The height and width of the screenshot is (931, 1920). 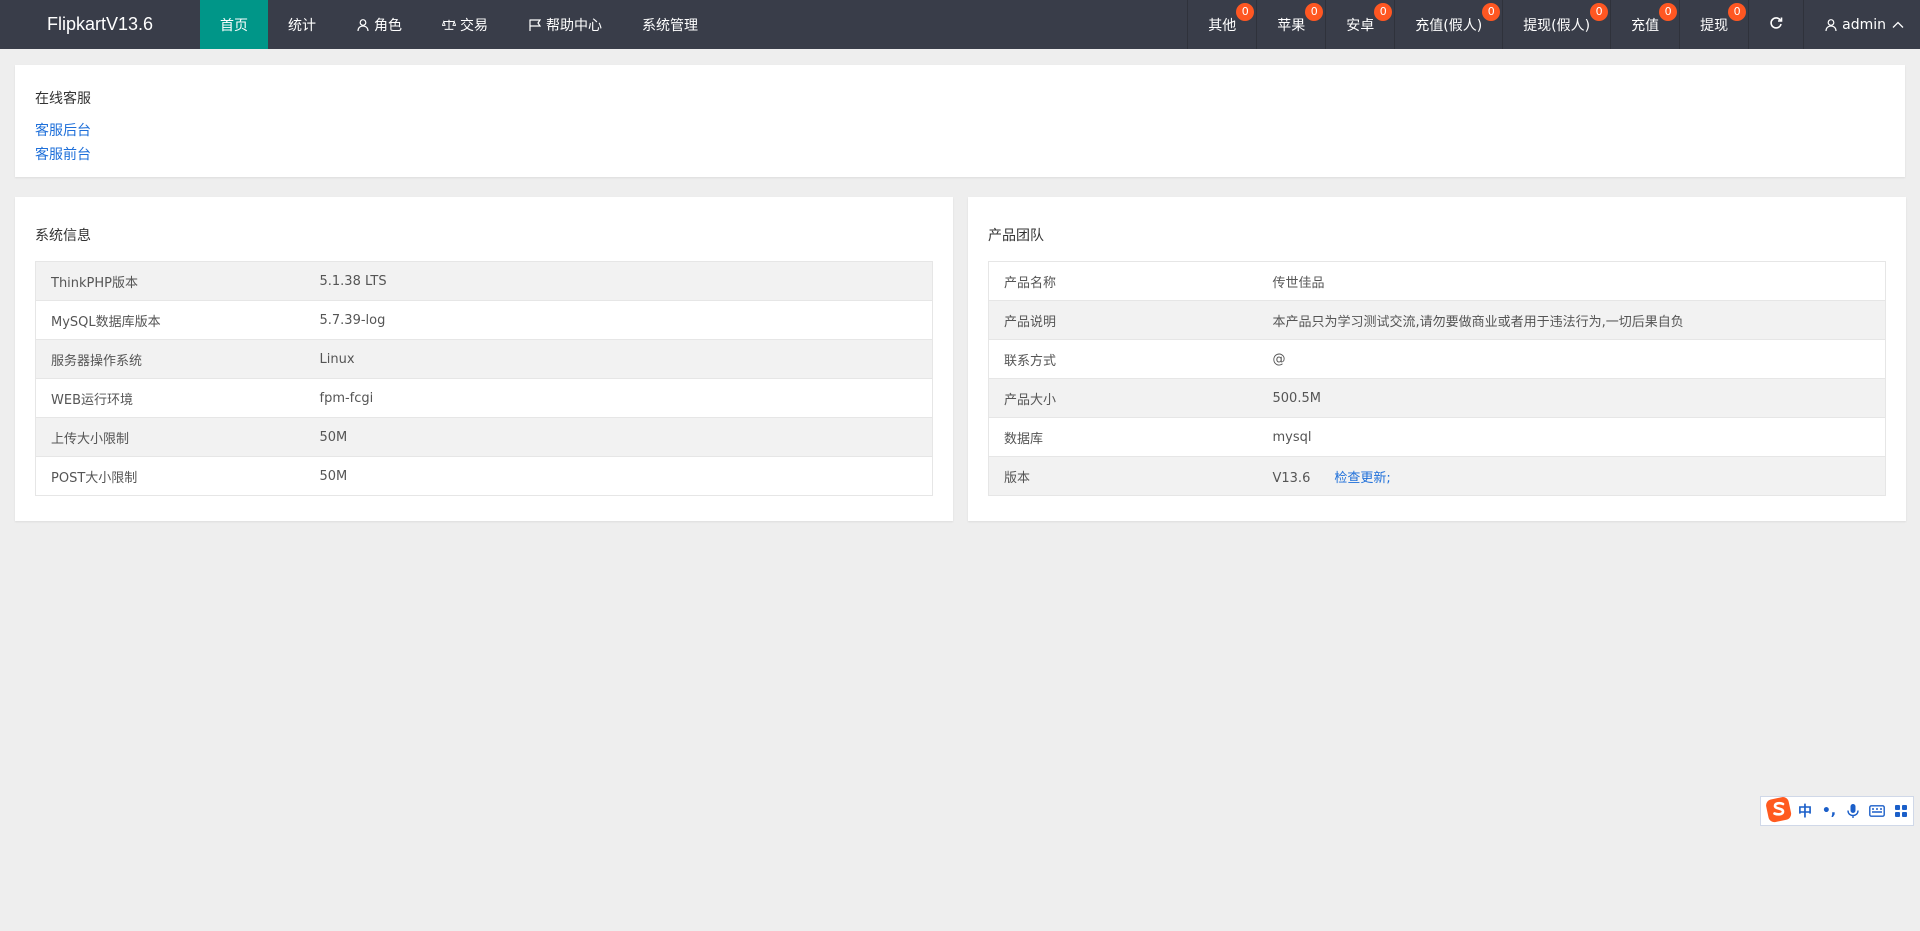 I want to click on table-row: WEB运行环境 fpm-fcgi, so click(x=484, y=398).